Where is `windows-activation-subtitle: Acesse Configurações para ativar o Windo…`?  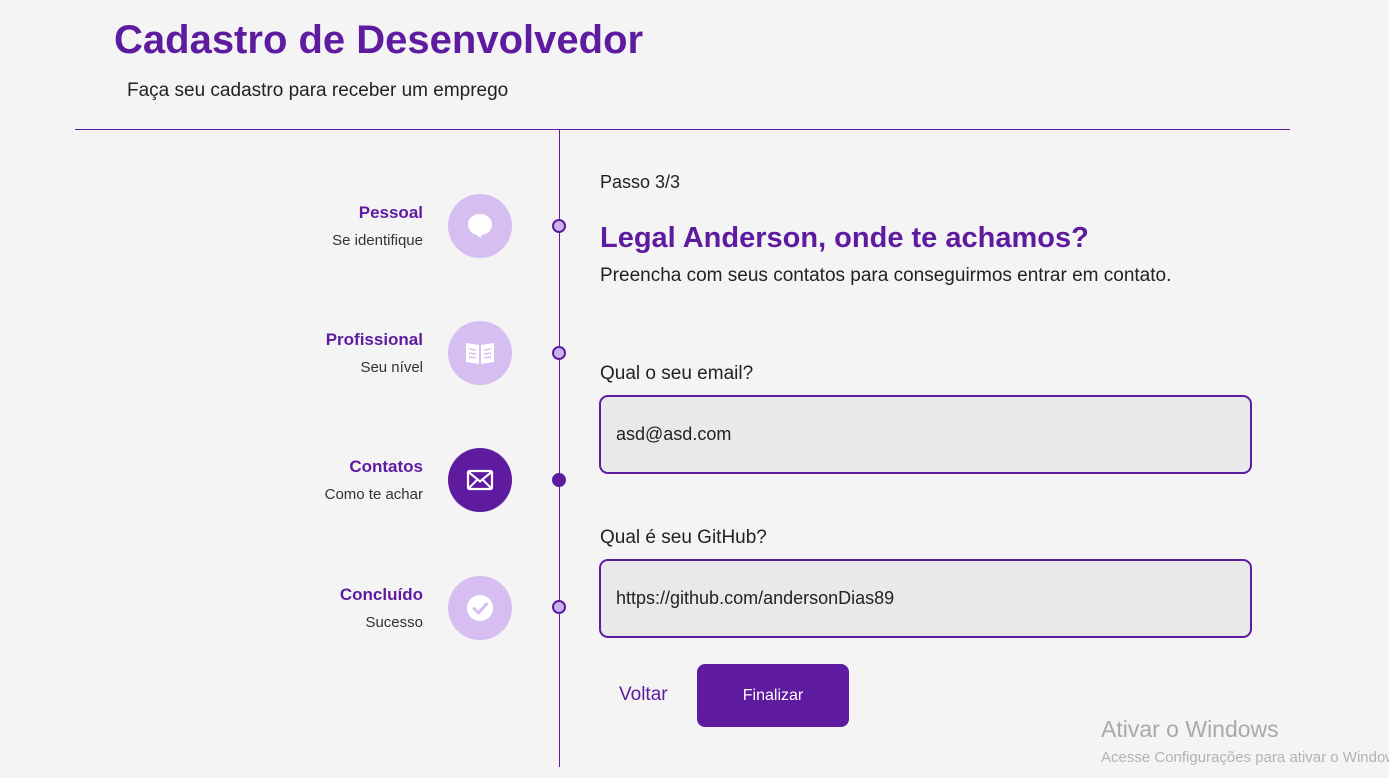 windows-activation-subtitle: Acesse Configurações para ativar o Windo… is located at coordinates (1245, 757).